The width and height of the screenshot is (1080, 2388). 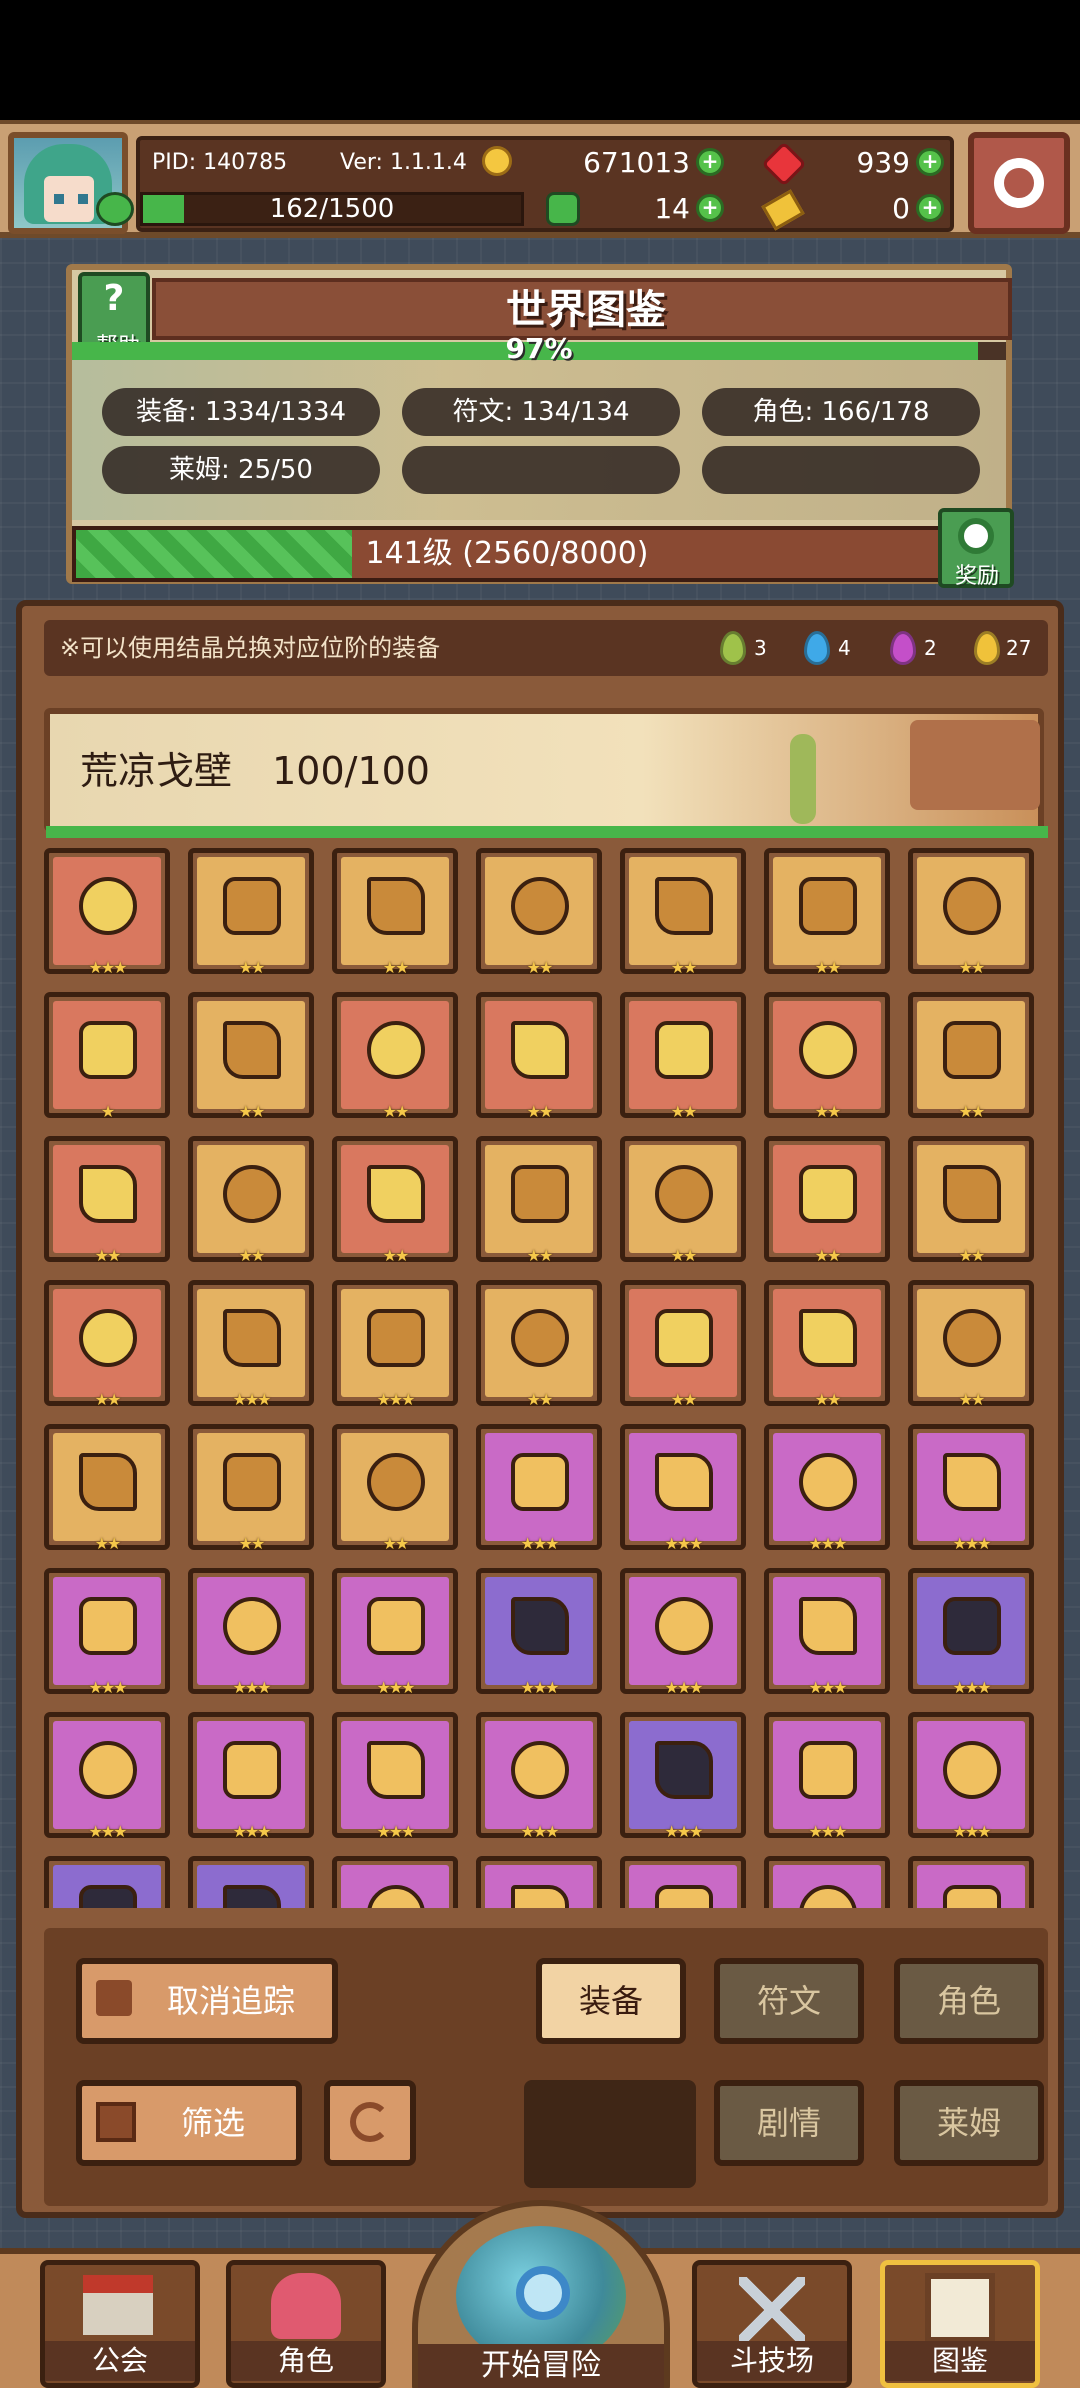 What do you see at coordinates (930, 208) in the screenshot?
I see `add-ticket-button: +` at bounding box center [930, 208].